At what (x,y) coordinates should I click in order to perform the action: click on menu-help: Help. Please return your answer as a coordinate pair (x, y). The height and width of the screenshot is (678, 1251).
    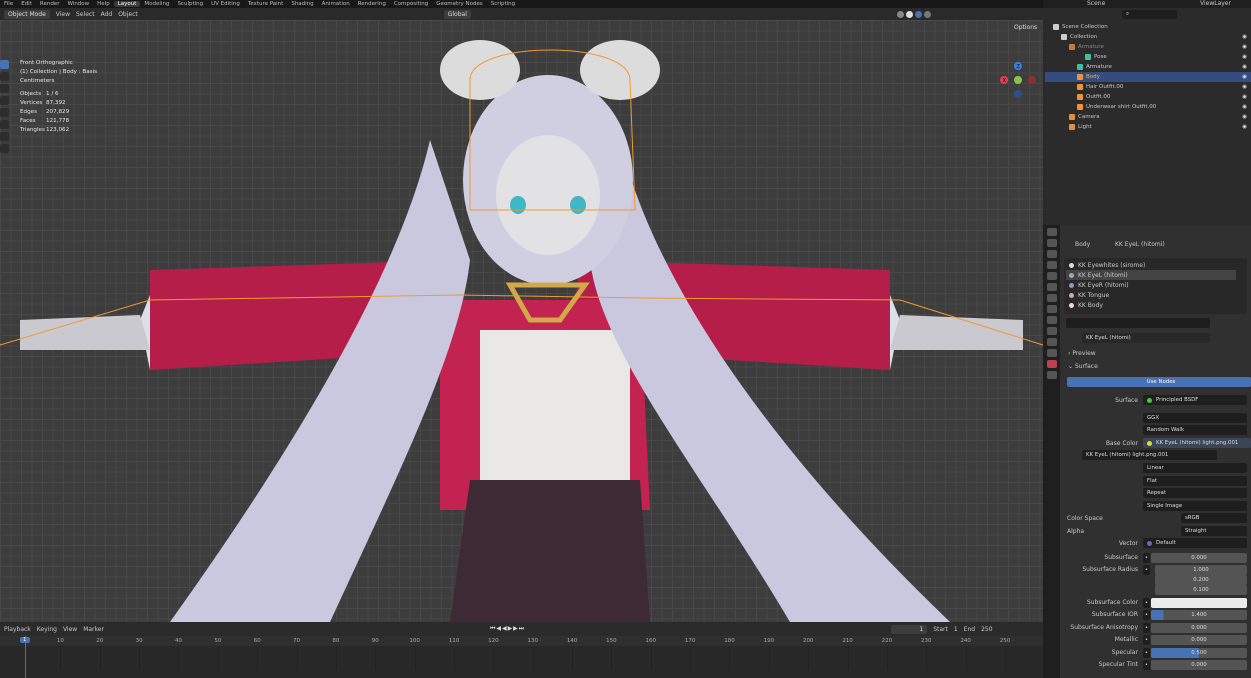
    Looking at the image, I should click on (103, 4).